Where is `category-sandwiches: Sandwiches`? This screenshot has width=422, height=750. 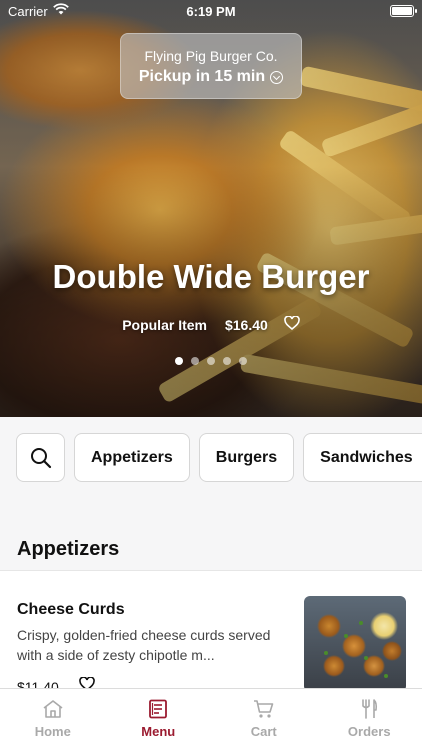
category-sandwiches: Sandwiches is located at coordinates (362, 457).